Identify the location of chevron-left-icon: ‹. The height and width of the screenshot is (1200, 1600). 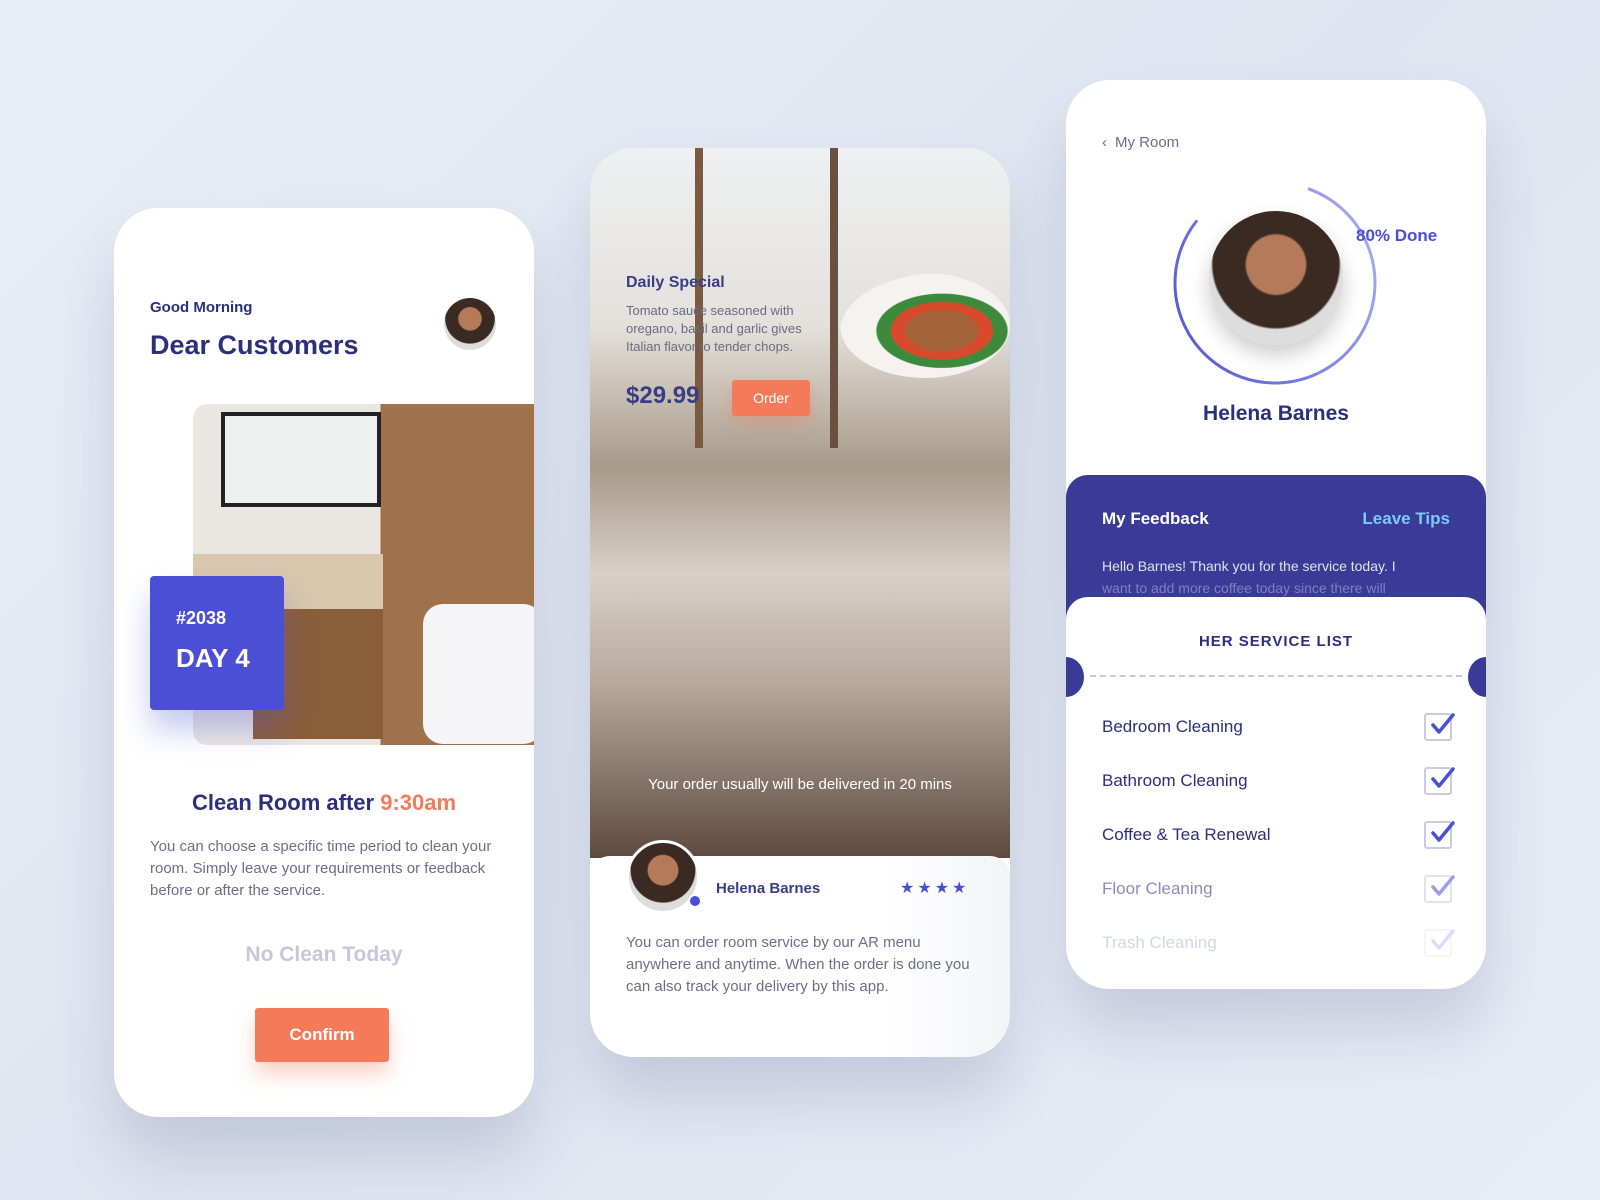
(1104, 142).